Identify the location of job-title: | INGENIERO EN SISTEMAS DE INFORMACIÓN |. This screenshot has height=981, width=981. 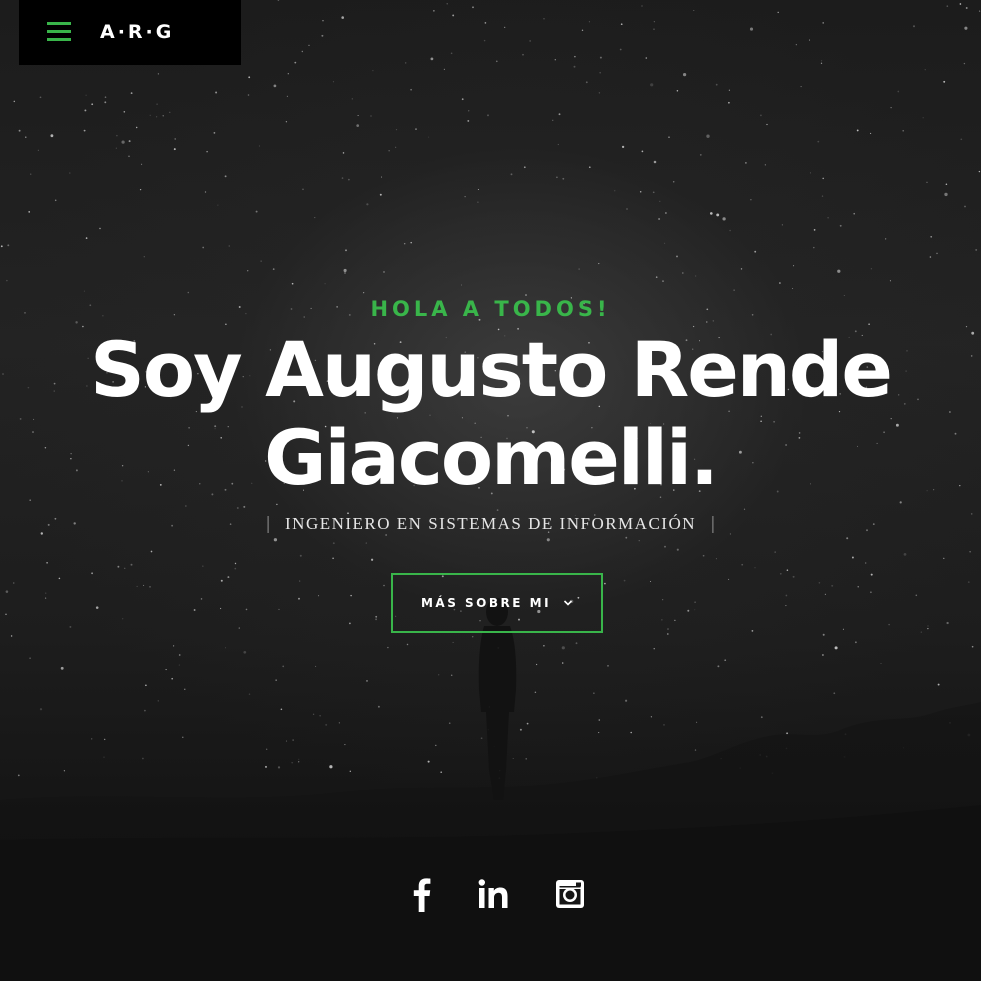
(490, 524).